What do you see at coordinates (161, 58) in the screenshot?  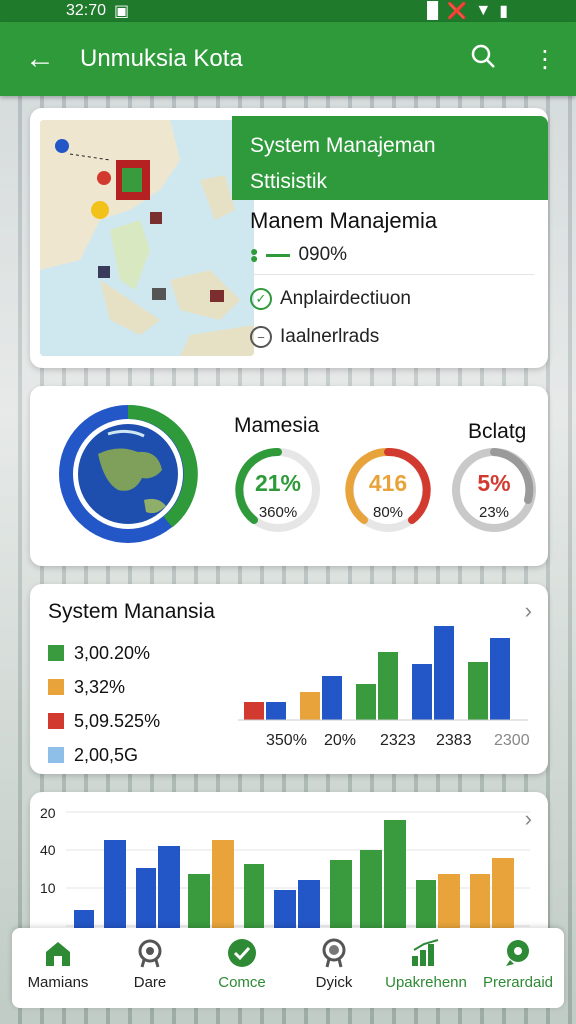 I see `page-title: Unmuksia Kota` at bounding box center [161, 58].